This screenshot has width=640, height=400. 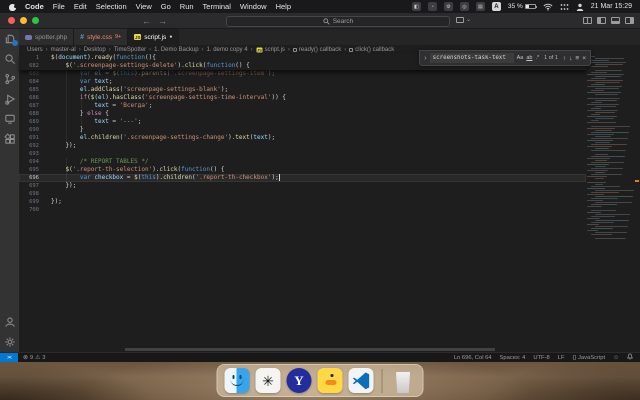 What do you see at coordinates (480, 6) in the screenshot?
I see `status-menu-icon-4: ▤` at bounding box center [480, 6].